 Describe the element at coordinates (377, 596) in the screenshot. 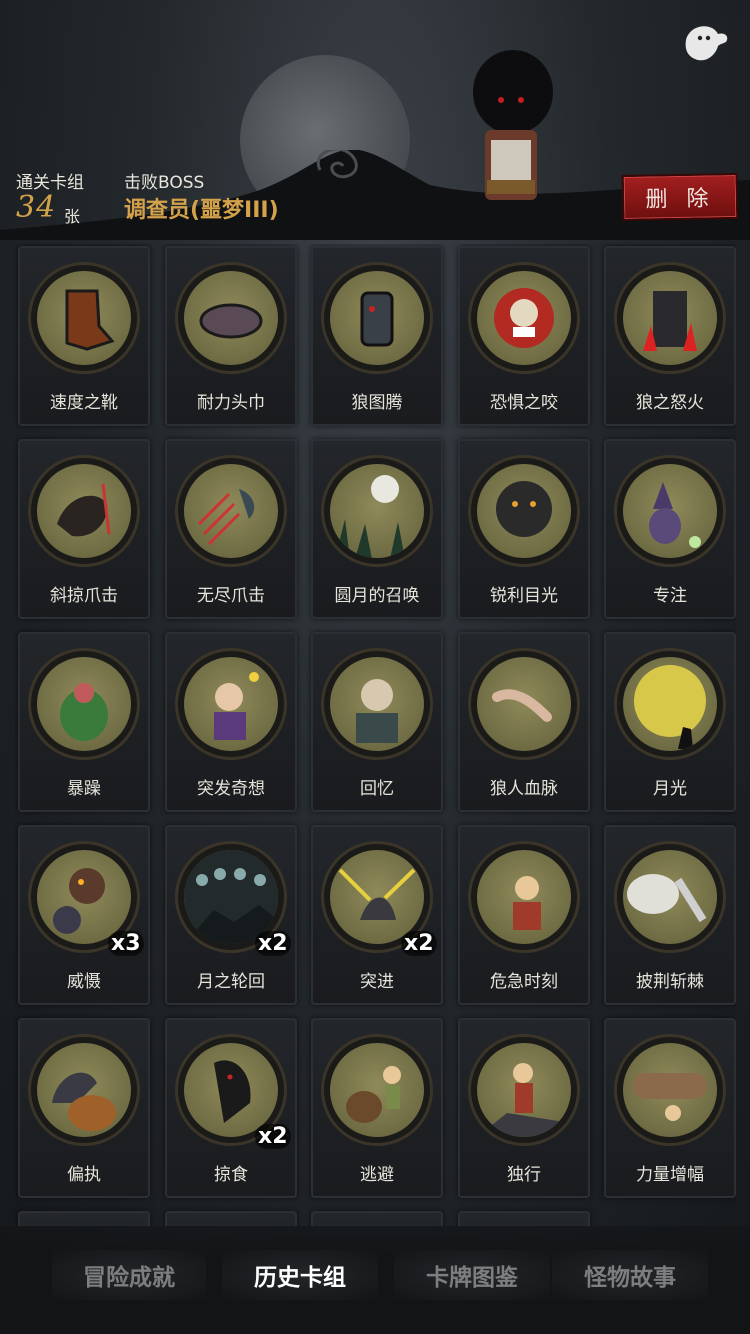

I see `card-name: 圆月的召唤` at that location.